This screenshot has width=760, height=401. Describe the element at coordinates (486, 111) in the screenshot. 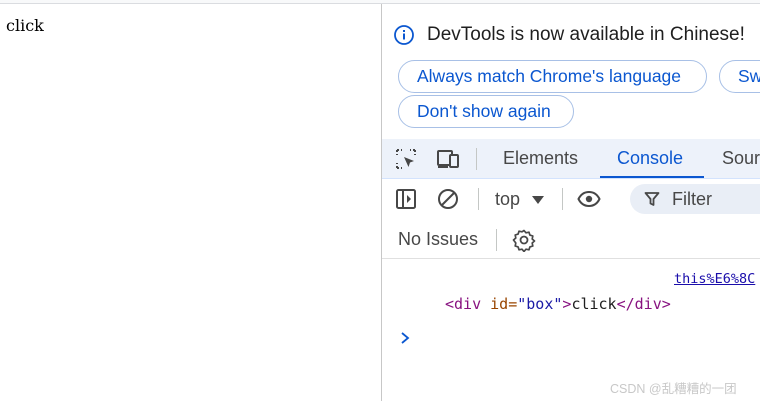

I see `dont-show-again-button: Don't show again` at that location.